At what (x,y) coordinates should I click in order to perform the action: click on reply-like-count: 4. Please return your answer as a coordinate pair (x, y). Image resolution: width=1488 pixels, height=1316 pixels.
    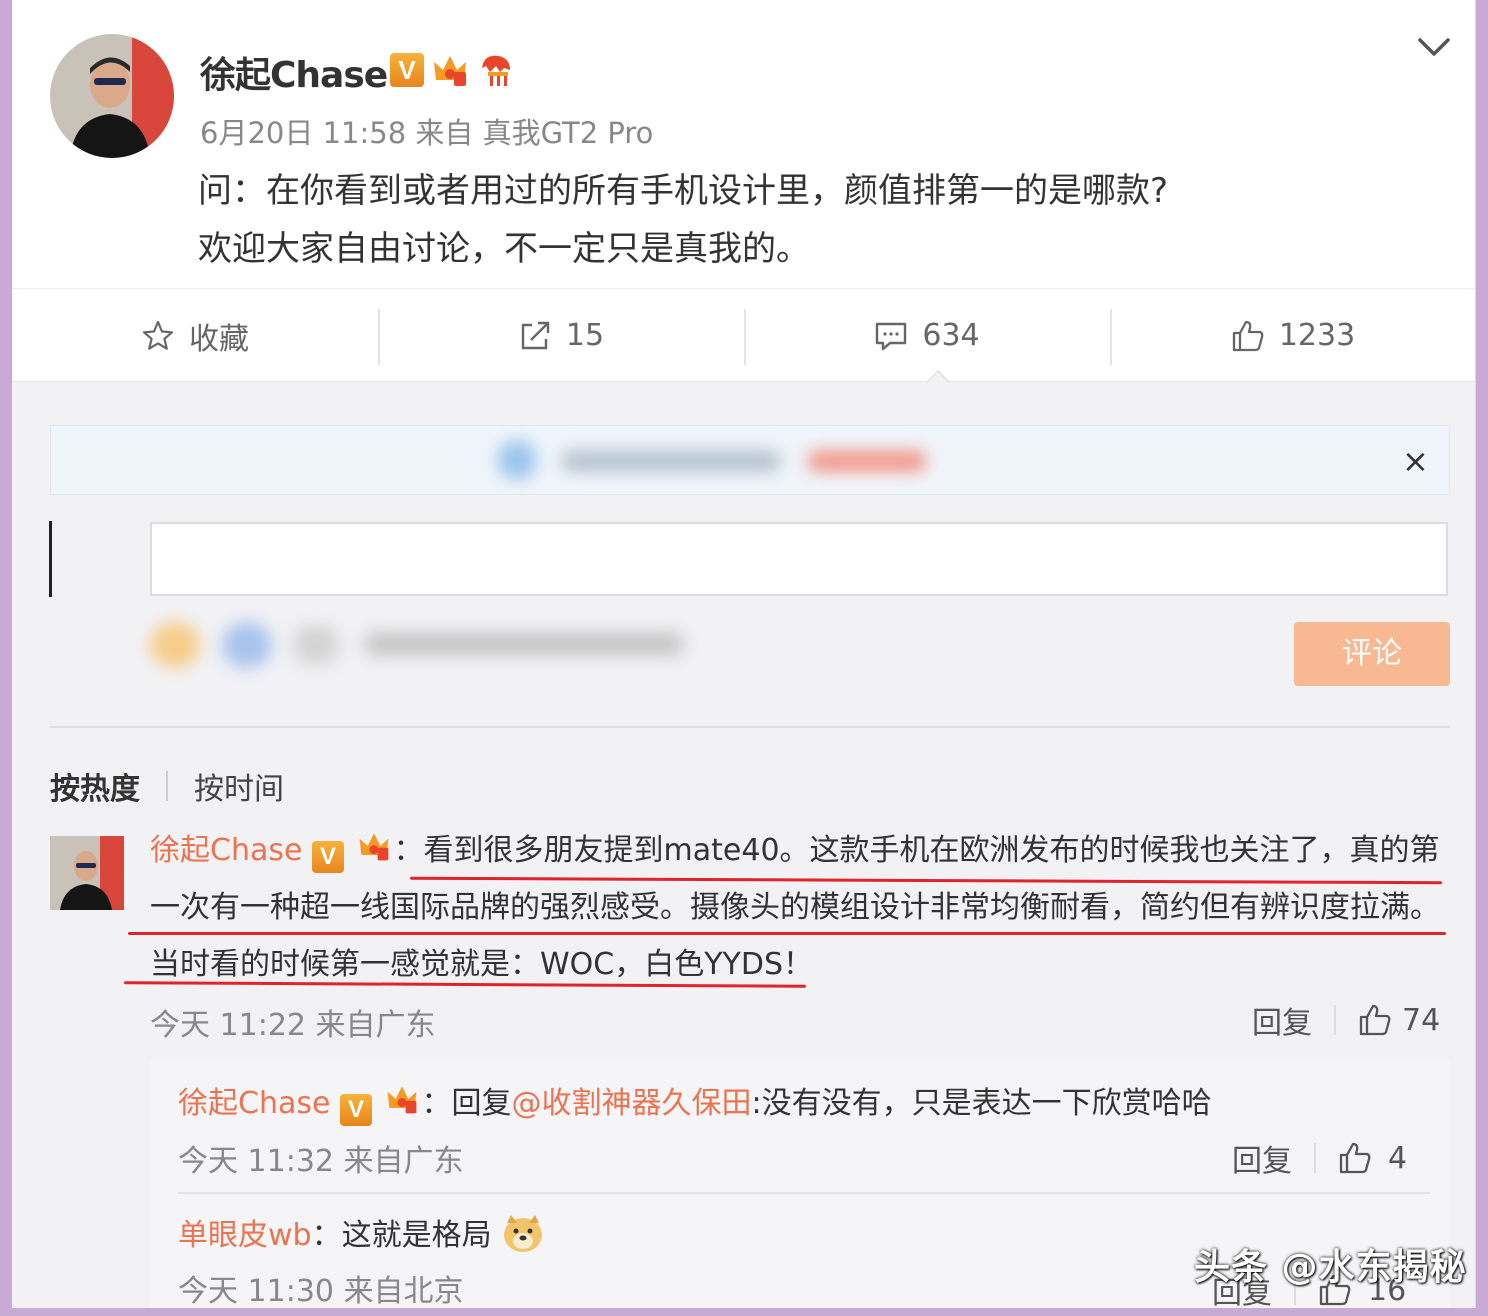
    Looking at the image, I should click on (1398, 1158).